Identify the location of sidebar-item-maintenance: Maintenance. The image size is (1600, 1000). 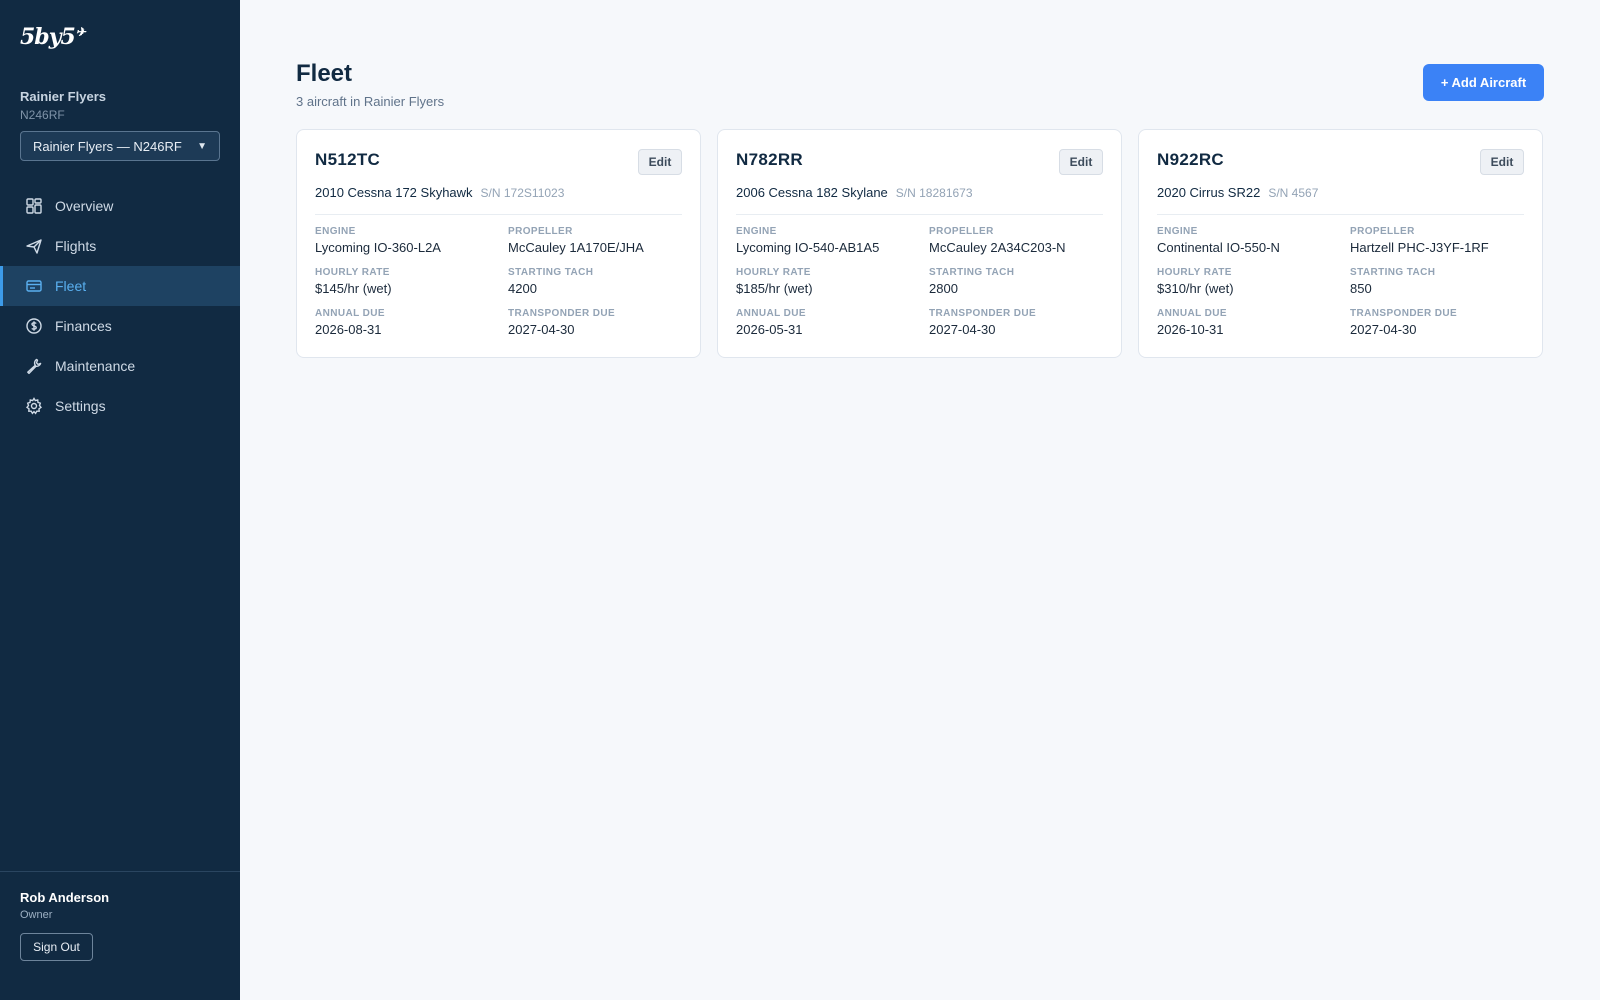
(120, 366).